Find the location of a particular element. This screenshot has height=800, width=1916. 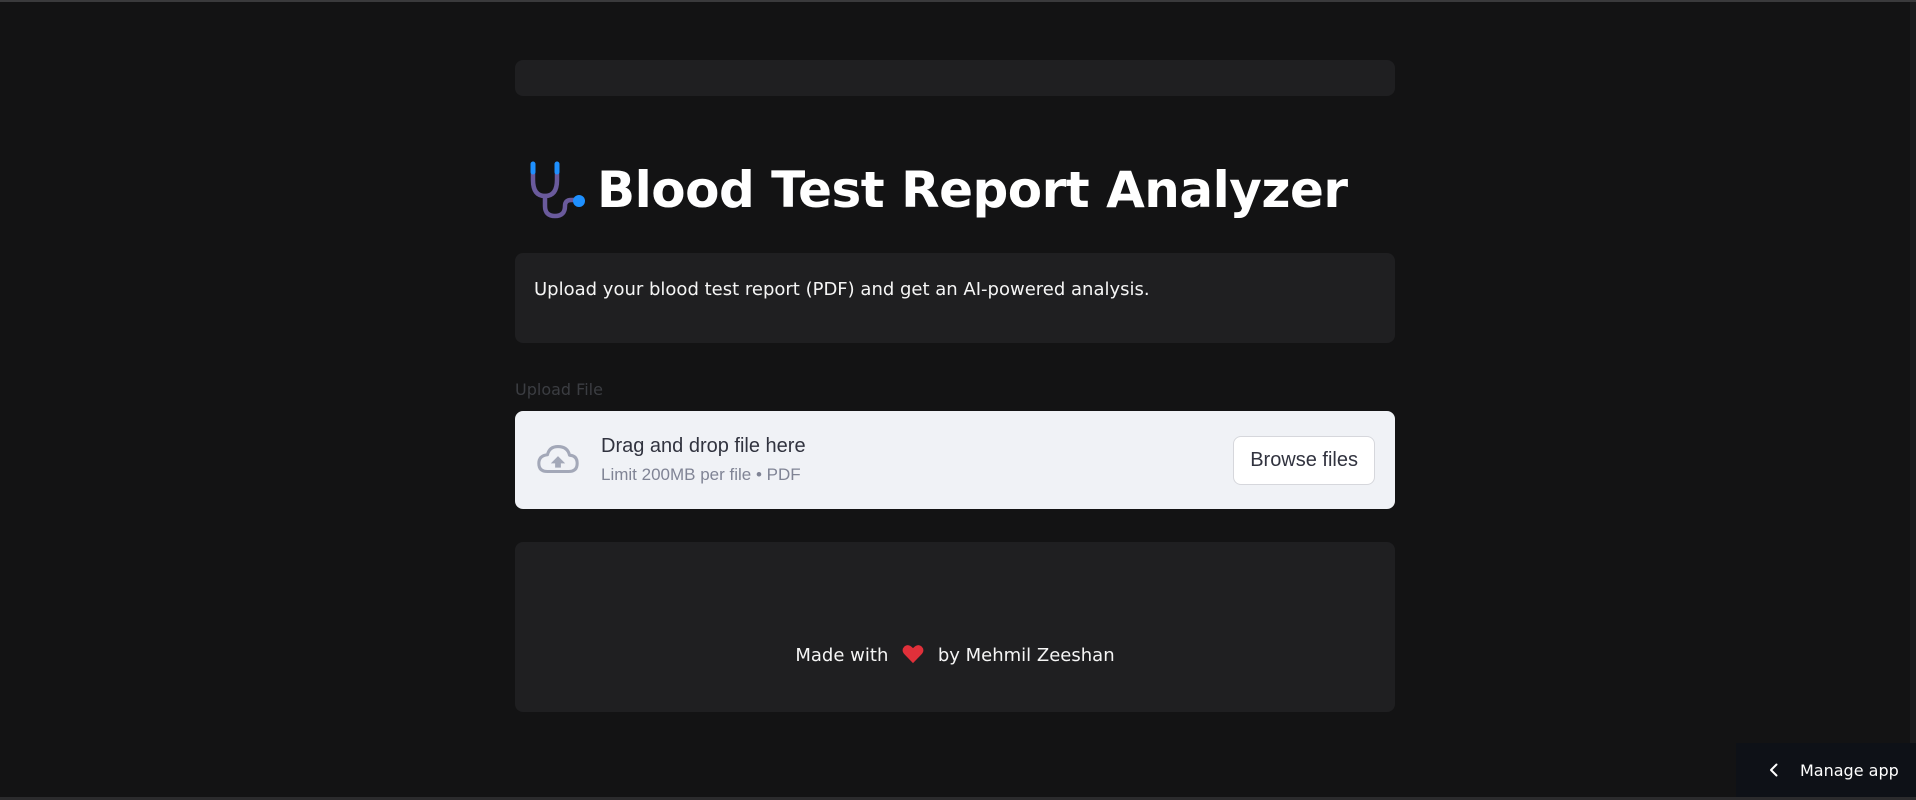

page-header: Blood Test Report Analyzer is located at coordinates (955, 190).